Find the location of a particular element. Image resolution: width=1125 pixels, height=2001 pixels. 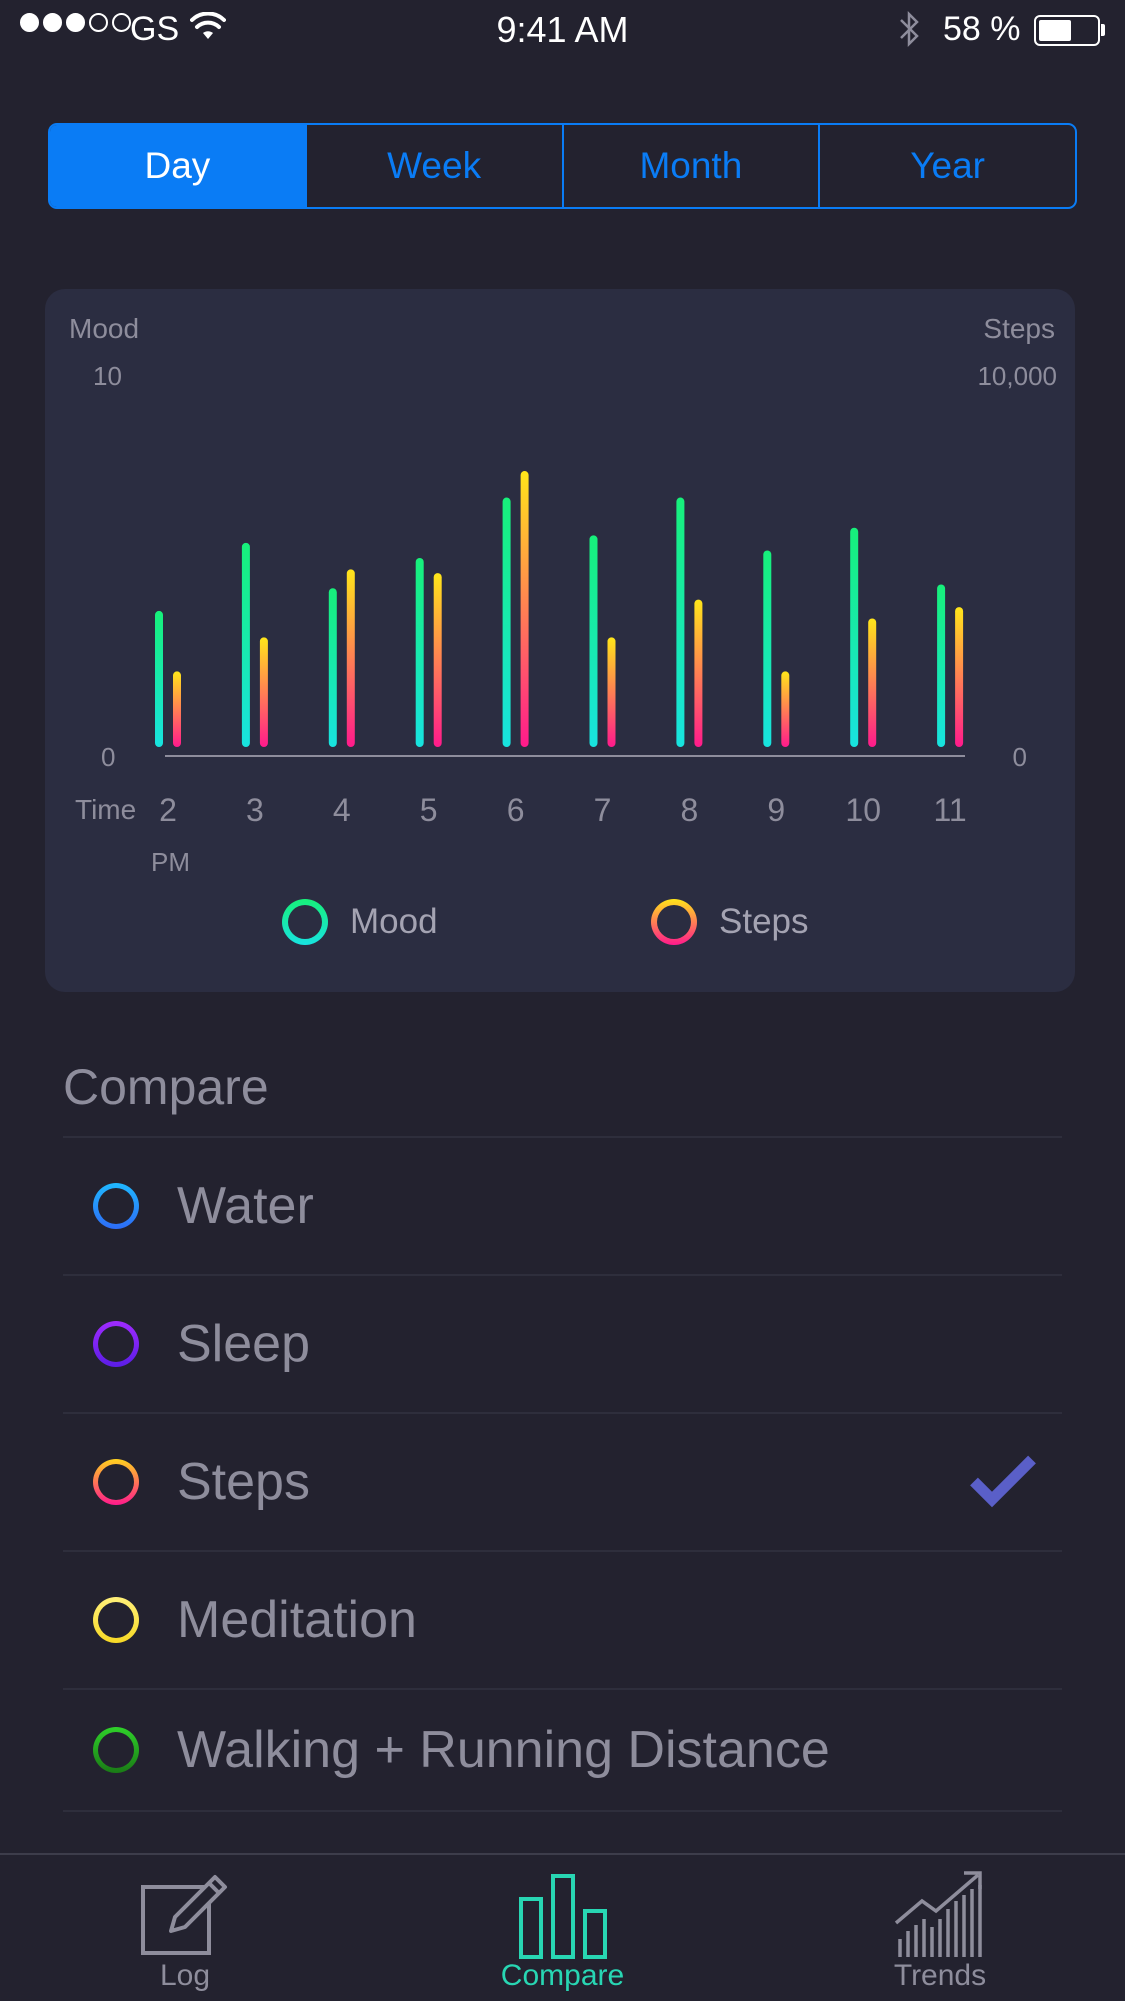

tab-log: Log is located at coordinates (185, 1928).